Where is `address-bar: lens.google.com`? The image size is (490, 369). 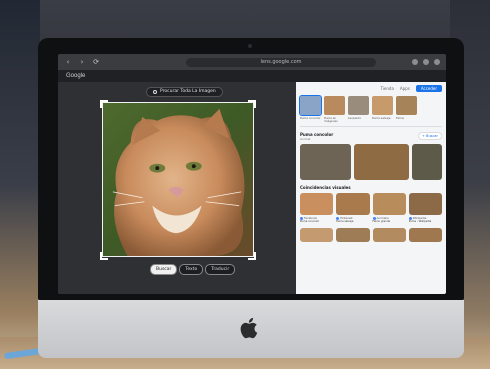 address-bar: lens.google.com is located at coordinates (281, 62).